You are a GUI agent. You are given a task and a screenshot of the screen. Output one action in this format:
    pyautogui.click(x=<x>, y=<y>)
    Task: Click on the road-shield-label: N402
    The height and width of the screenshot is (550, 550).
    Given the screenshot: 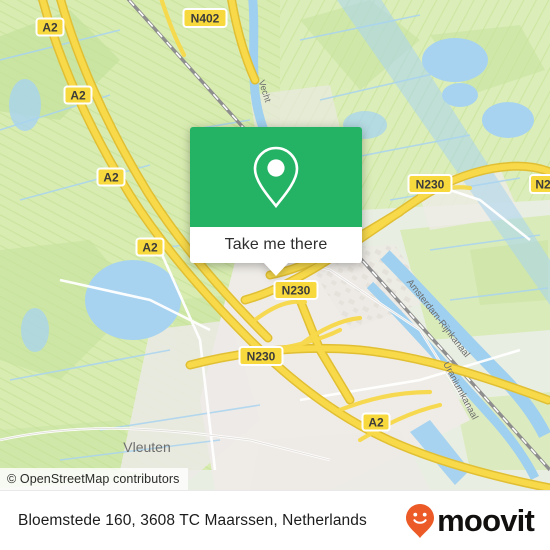 What is the action you would take?
    pyautogui.click(x=205, y=18)
    